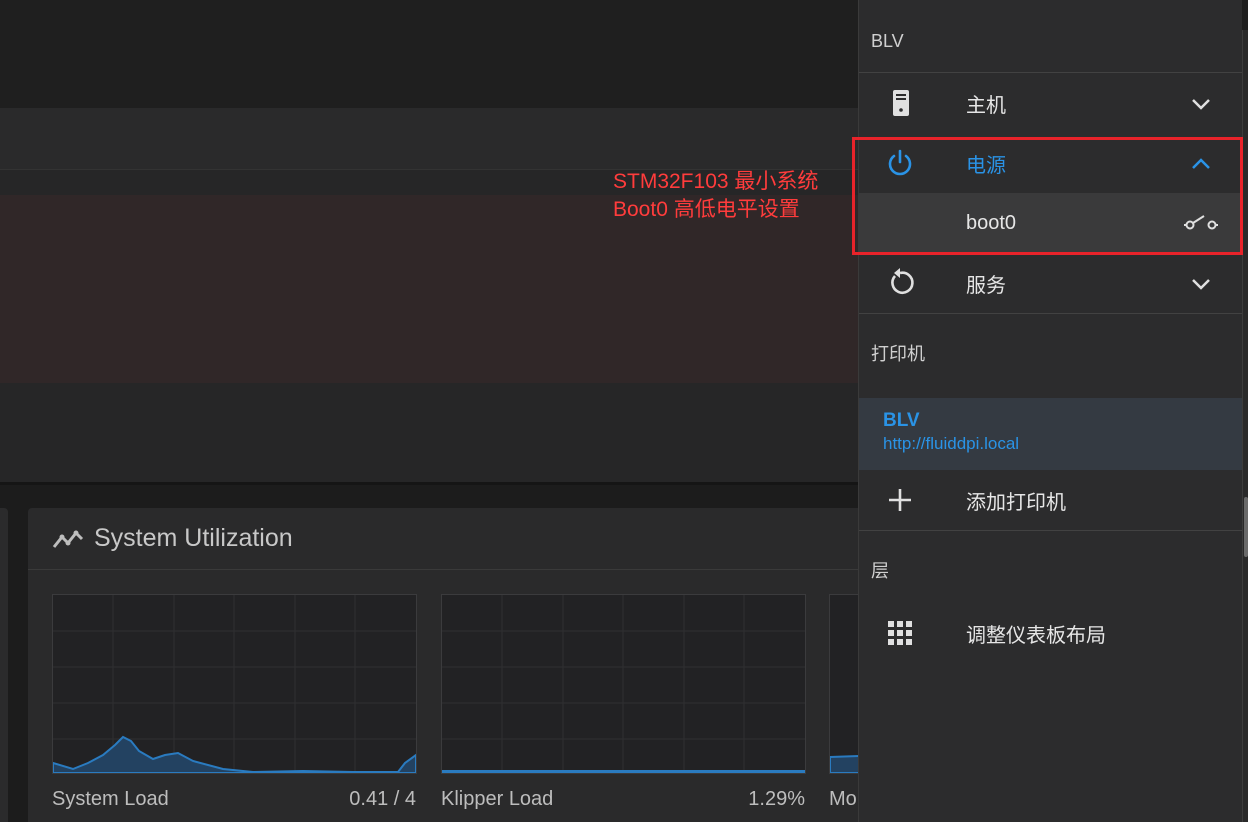 This screenshot has height=822, width=1248. Describe the element at coordinates (900, 633) in the screenshot. I see `grid-icon` at that location.